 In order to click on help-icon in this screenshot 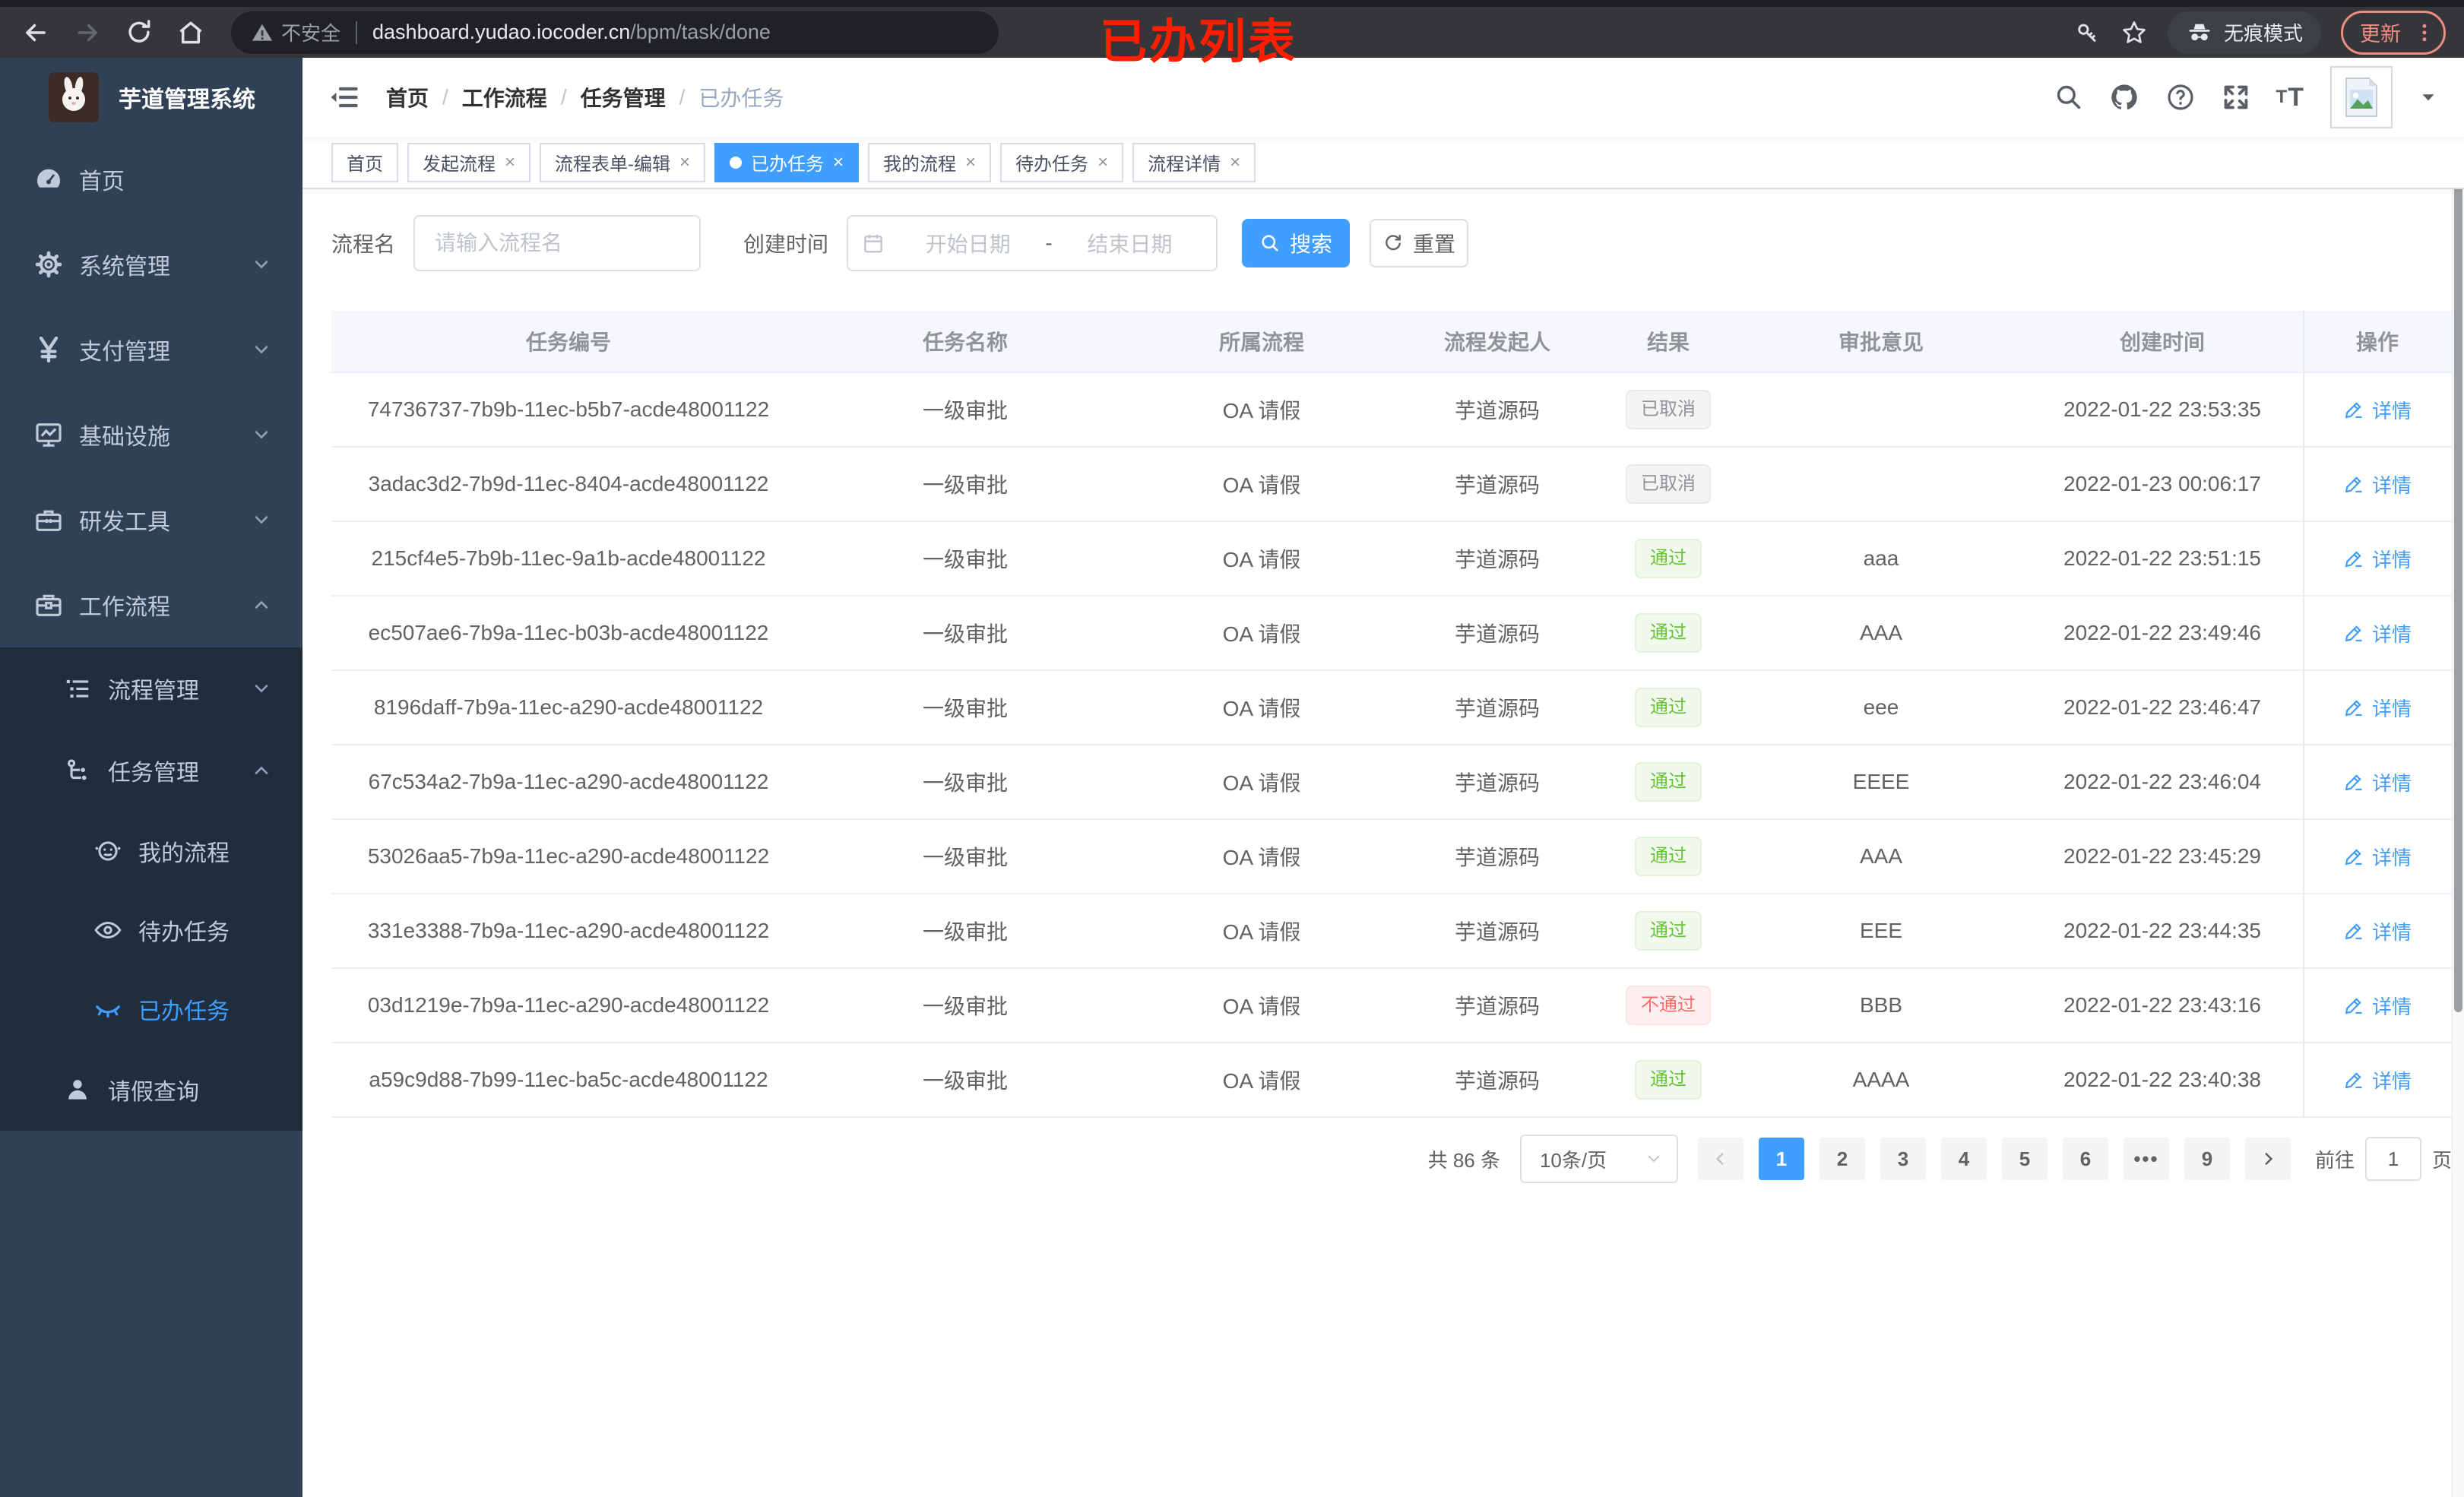, I will do `click(2180, 97)`.